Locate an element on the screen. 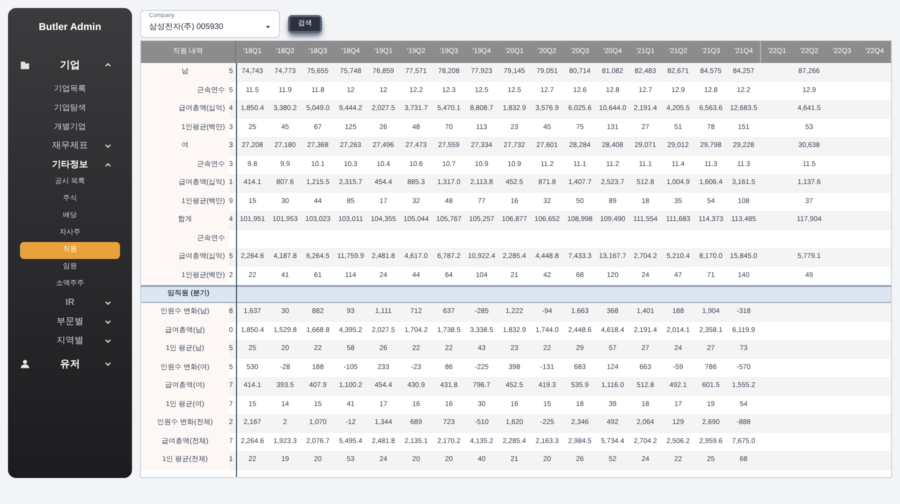  menu-folder: 부문별 is located at coordinates (70, 321).